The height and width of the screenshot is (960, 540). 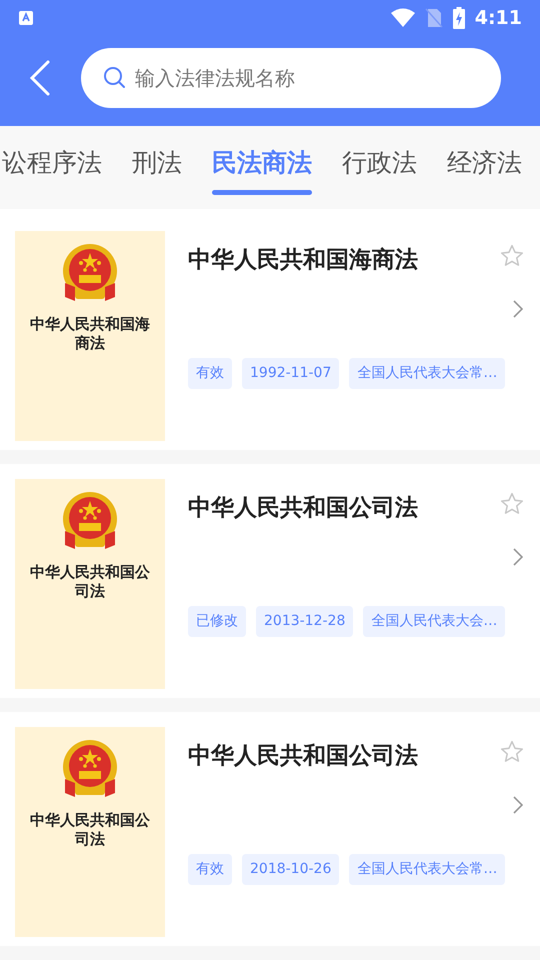 What do you see at coordinates (303, 260) in the screenshot?
I see `law-title: 中华人民共和国海商法` at bounding box center [303, 260].